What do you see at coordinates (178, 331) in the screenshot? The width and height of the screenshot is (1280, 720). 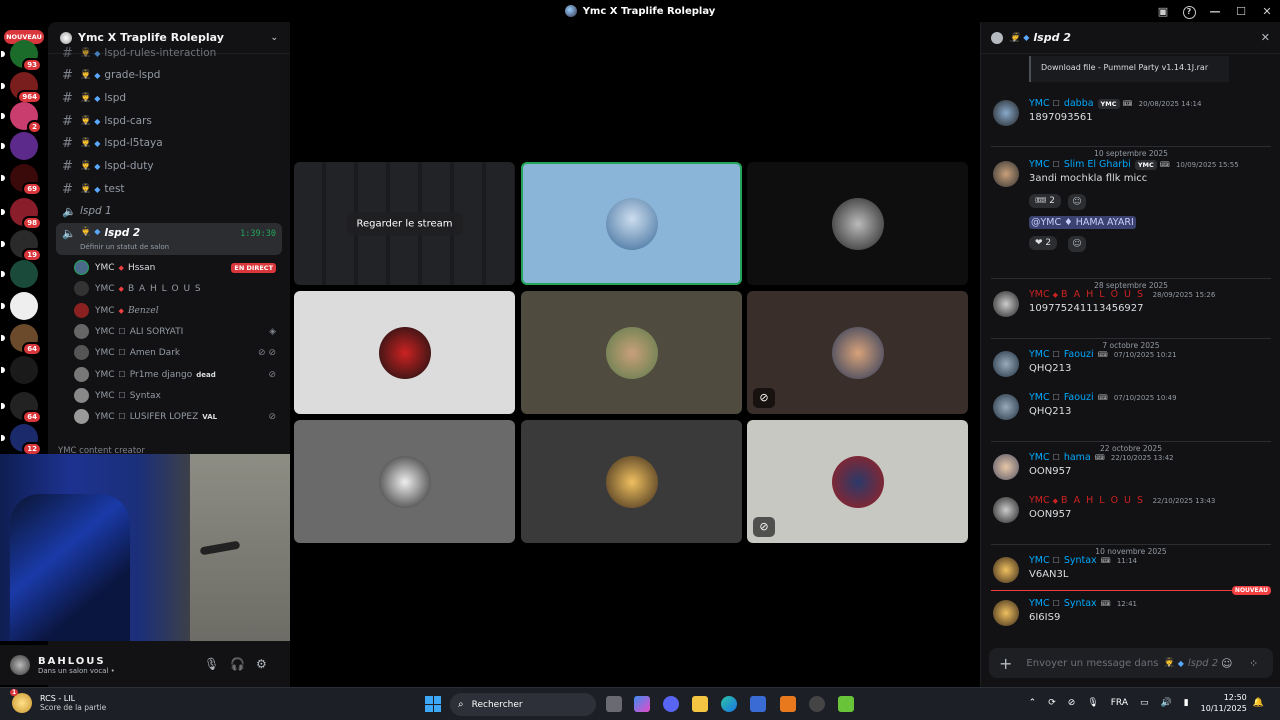 I see `voice-user: YMC ☐ ALI SORYATI ◈` at bounding box center [178, 331].